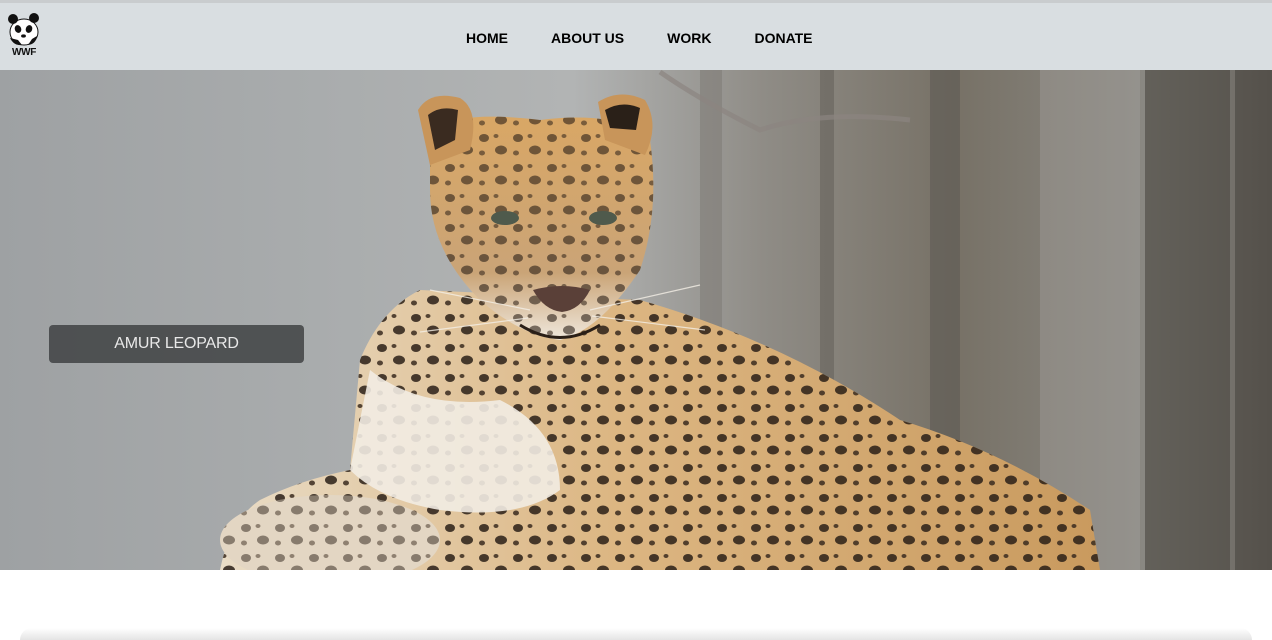 The image size is (1272, 640). I want to click on hero-caption: AMUR LEOPARD, so click(176, 344).